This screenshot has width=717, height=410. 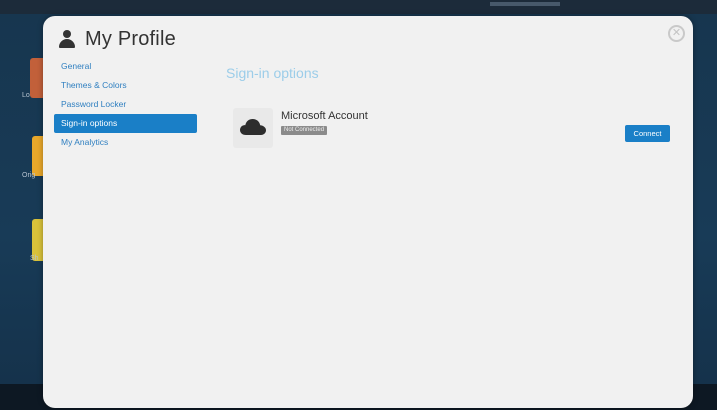 I want to click on close-button: ✕, so click(x=676, y=33).